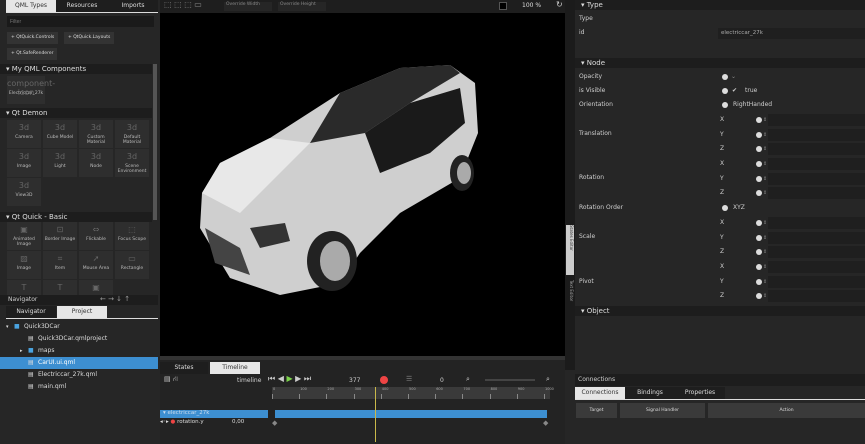 The width and height of the screenshot is (865, 444). I want to click on connections-dropdown: Connections, so click(596, 379).